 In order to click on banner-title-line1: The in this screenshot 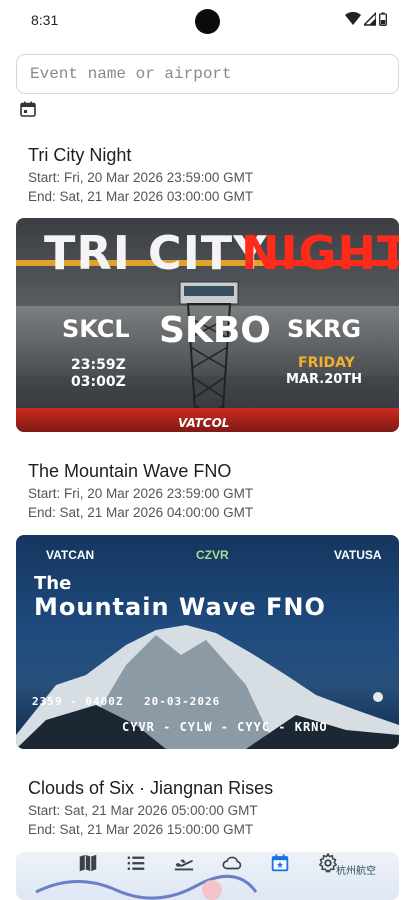, I will do `click(53, 583)`.